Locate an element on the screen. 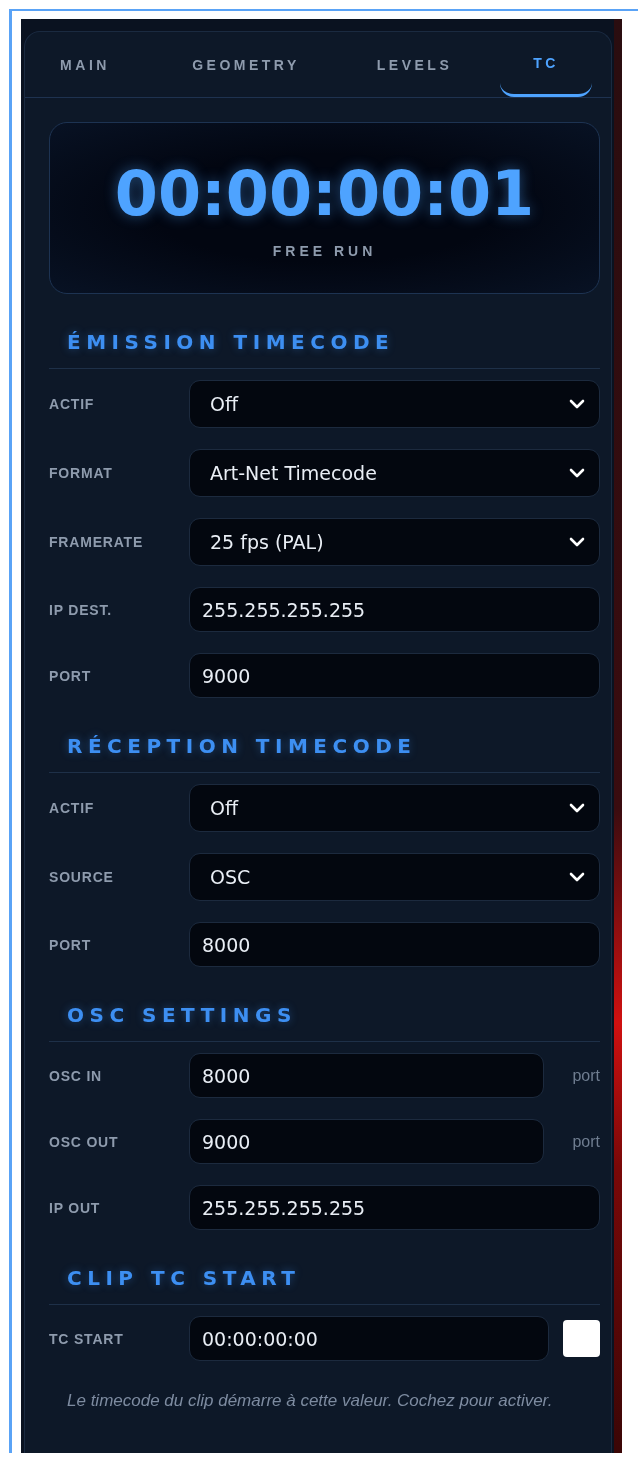  checkbox is located at coordinates (581, 1338).